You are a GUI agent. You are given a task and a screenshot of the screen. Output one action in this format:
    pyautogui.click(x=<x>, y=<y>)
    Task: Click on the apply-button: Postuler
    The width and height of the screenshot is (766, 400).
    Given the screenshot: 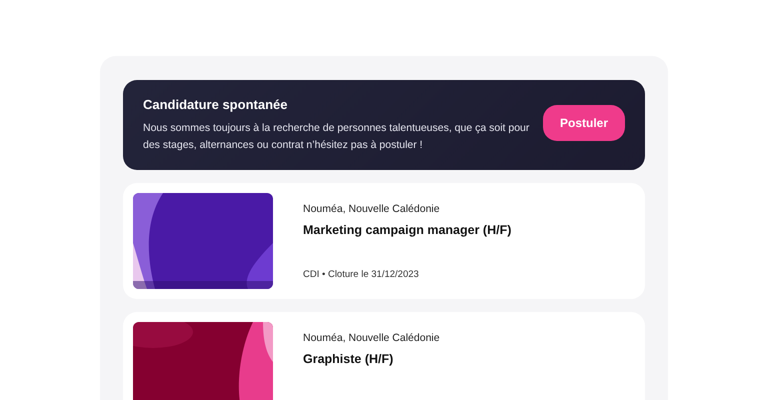 What is the action you would take?
    pyautogui.click(x=584, y=123)
    